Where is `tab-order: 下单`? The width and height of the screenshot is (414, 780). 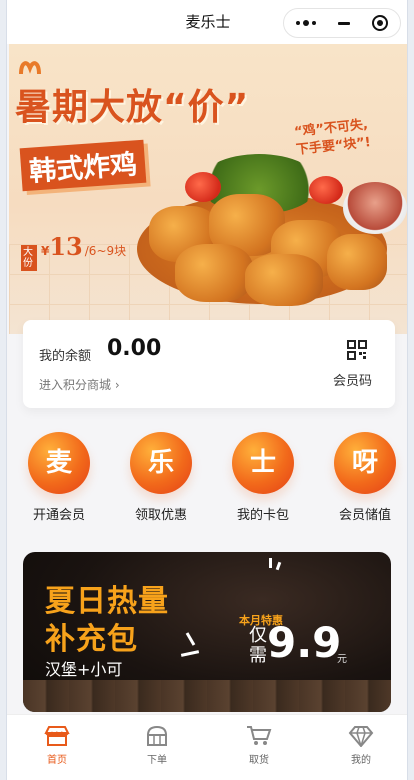
tab-order: 下单 is located at coordinates (157, 745).